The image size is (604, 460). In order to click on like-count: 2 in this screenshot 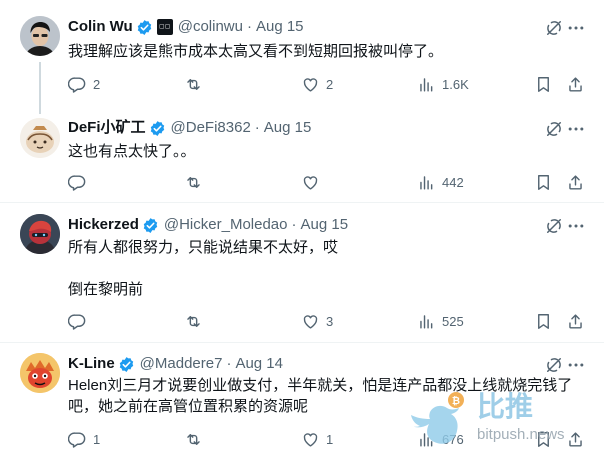, I will do `click(330, 84)`.